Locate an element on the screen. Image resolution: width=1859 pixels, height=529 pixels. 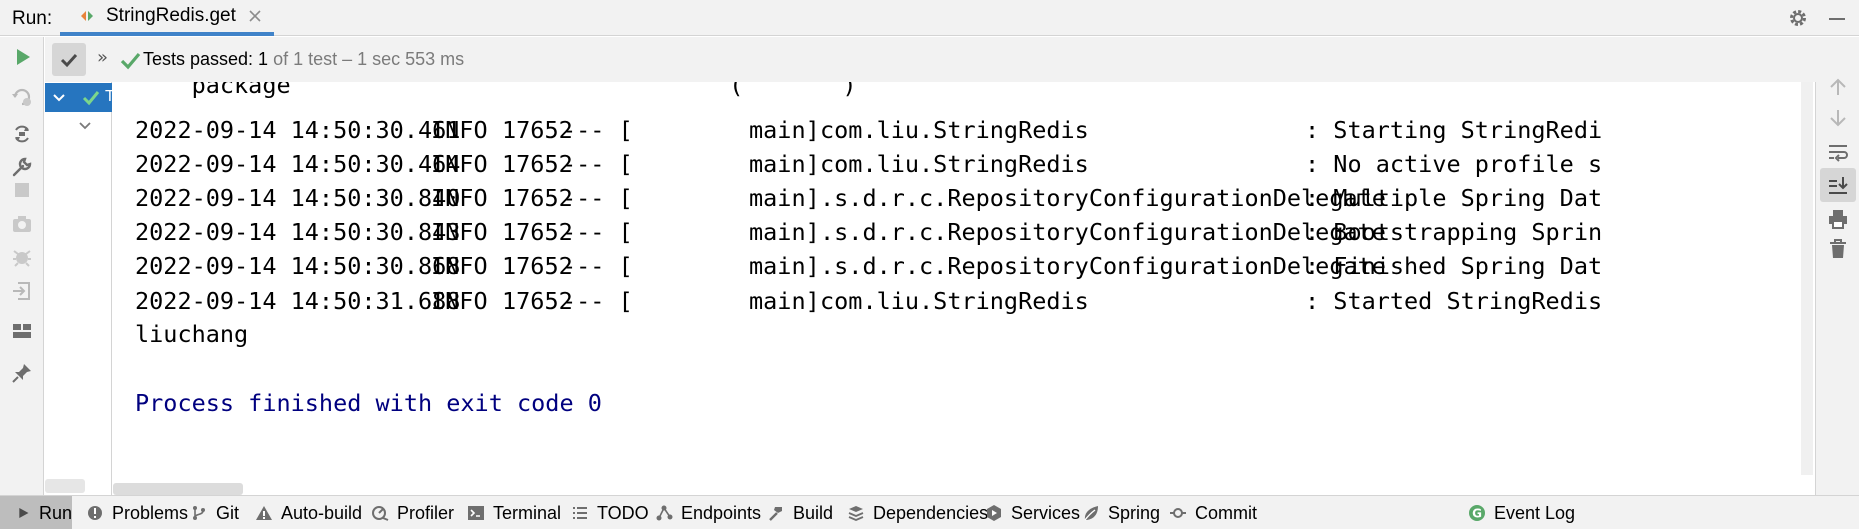
run-icon is located at coordinates (24, 513).